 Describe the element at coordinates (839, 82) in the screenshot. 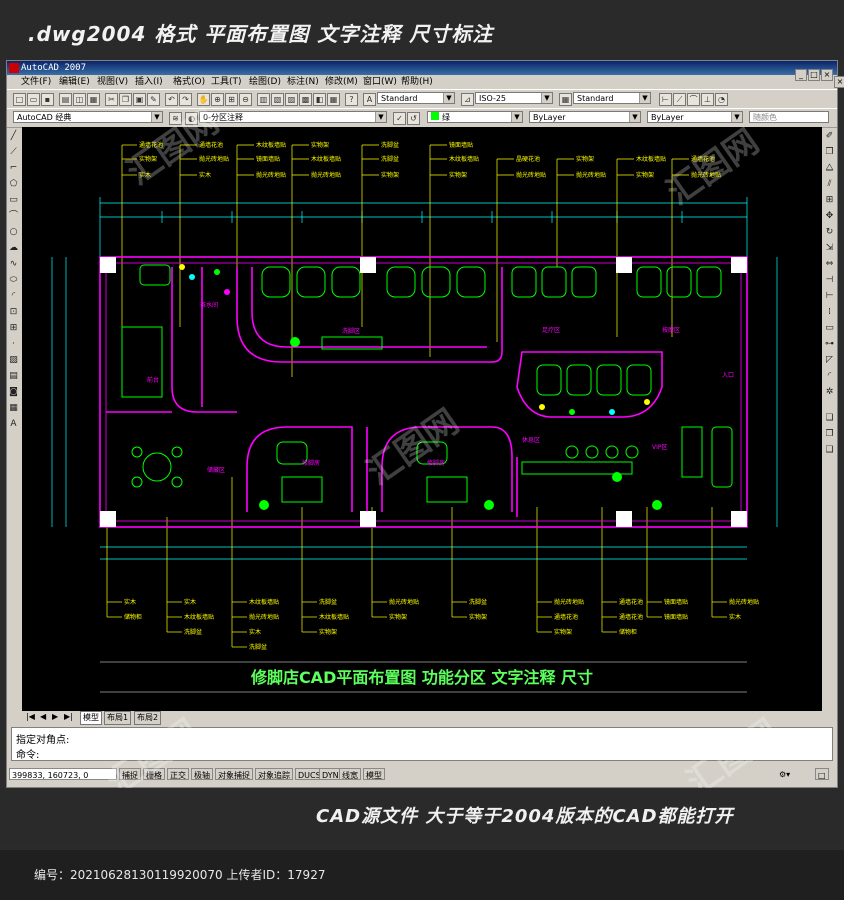

I see `doc-close-button: ×` at that location.